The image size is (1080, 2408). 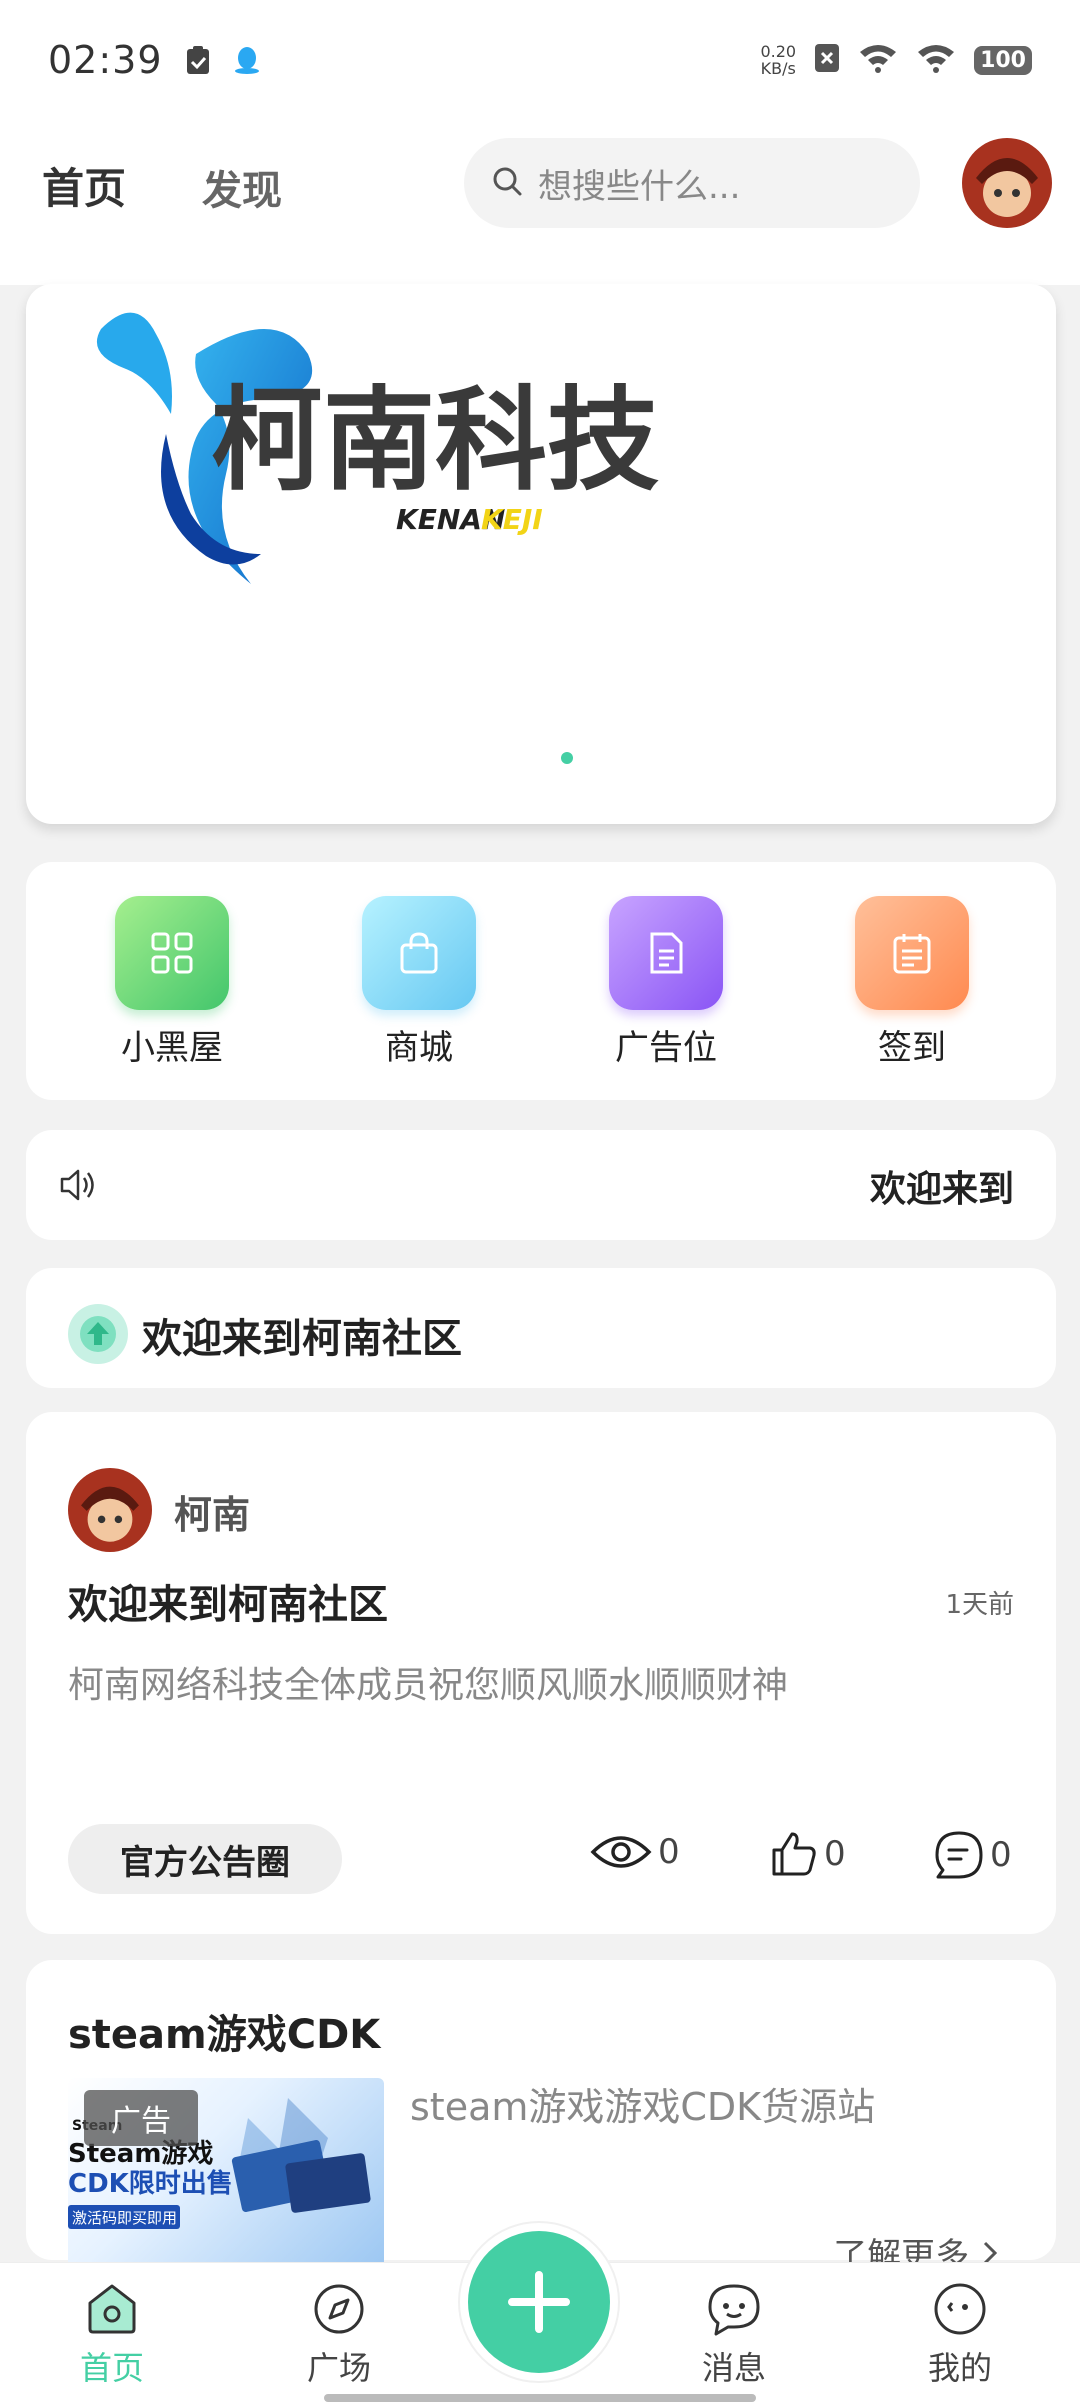 What do you see at coordinates (878, 60) in the screenshot?
I see `wifi-signal-icon` at bounding box center [878, 60].